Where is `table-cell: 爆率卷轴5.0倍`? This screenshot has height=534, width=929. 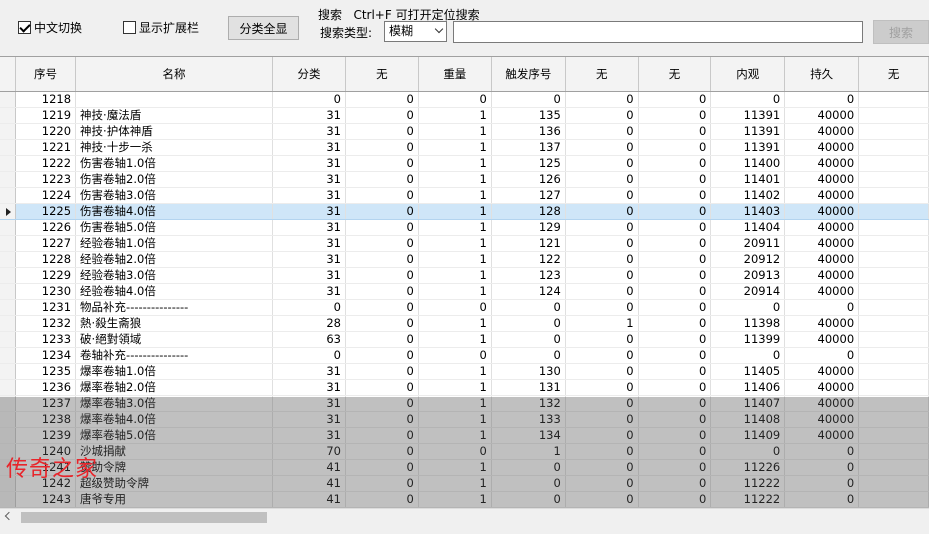 table-cell: 爆率卷轴5.0倍 is located at coordinates (174, 435).